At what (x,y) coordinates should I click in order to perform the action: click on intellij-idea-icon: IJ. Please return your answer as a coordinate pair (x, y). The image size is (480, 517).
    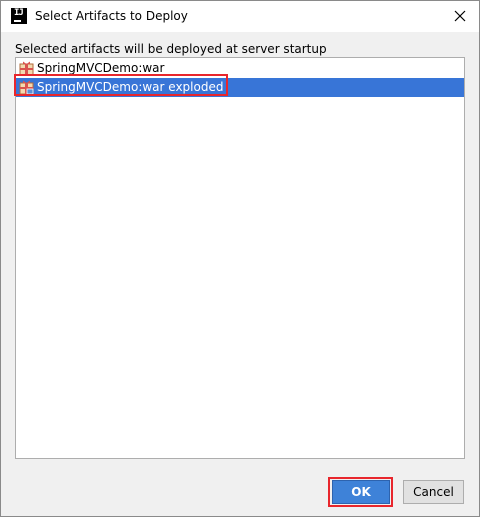
    Looking at the image, I should click on (19, 16).